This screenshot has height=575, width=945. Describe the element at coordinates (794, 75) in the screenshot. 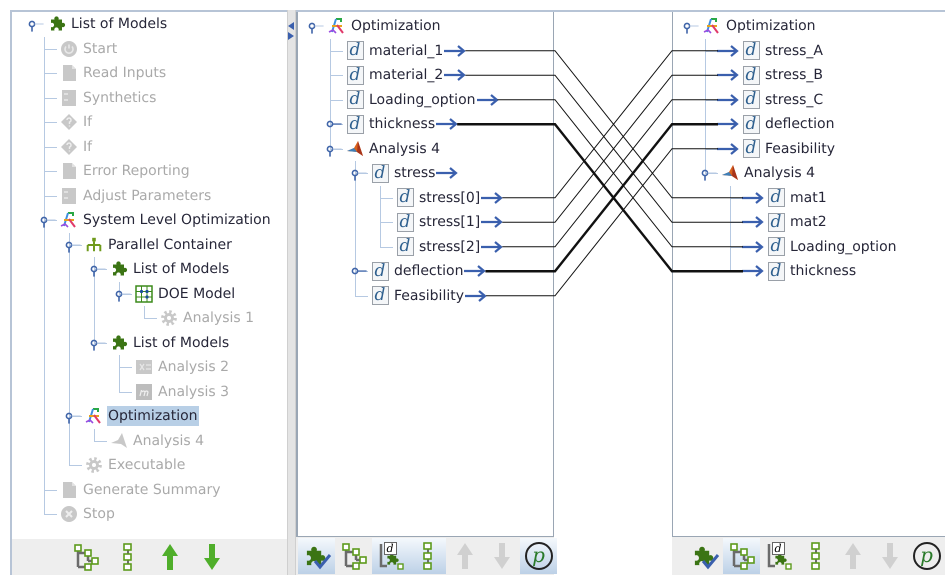

I see `tree-item: stress_B` at that location.